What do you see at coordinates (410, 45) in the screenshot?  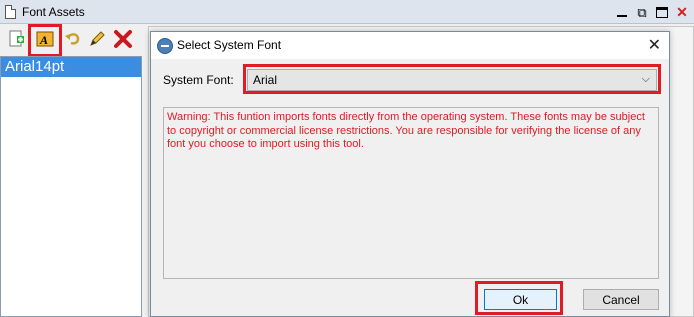 I see `dialog-titlebar: Select System Font ✕` at bounding box center [410, 45].